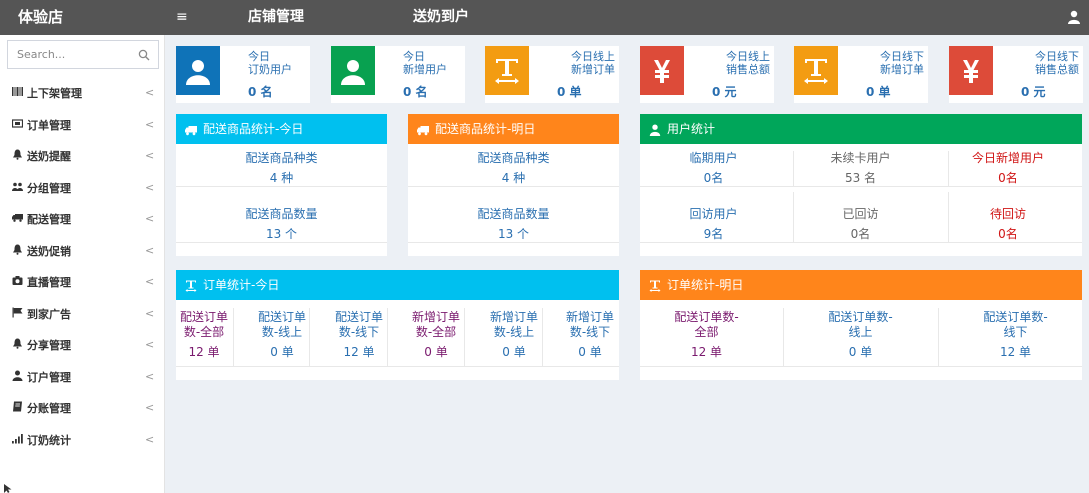 This screenshot has width=1089, height=493. Describe the element at coordinates (82, 313) in the screenshot. I see `sidebar-item-ads: 到家广告 <` at that location.